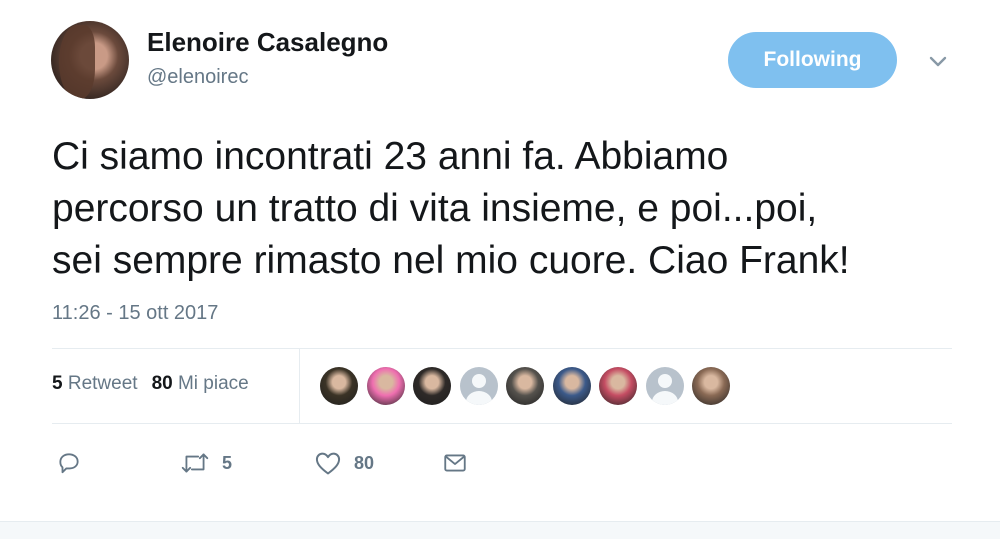 This screenshot has width=1000, height=539. What do you see at coordinates (502, 423) in the screenshot?
I see `stats-bottom-divider` at bounding box center [502, 423].